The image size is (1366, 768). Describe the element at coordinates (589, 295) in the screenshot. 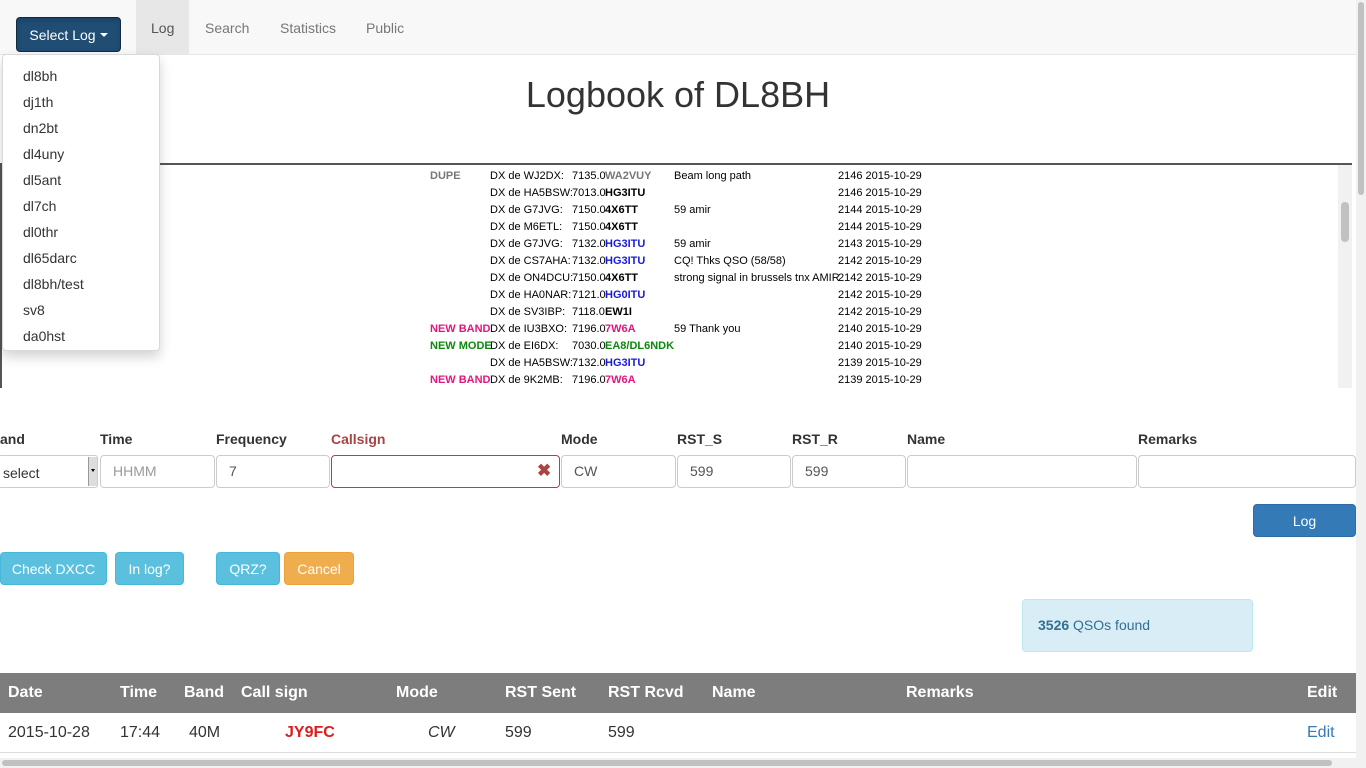

I see `cluster-frequency: 7121.0` at that location.